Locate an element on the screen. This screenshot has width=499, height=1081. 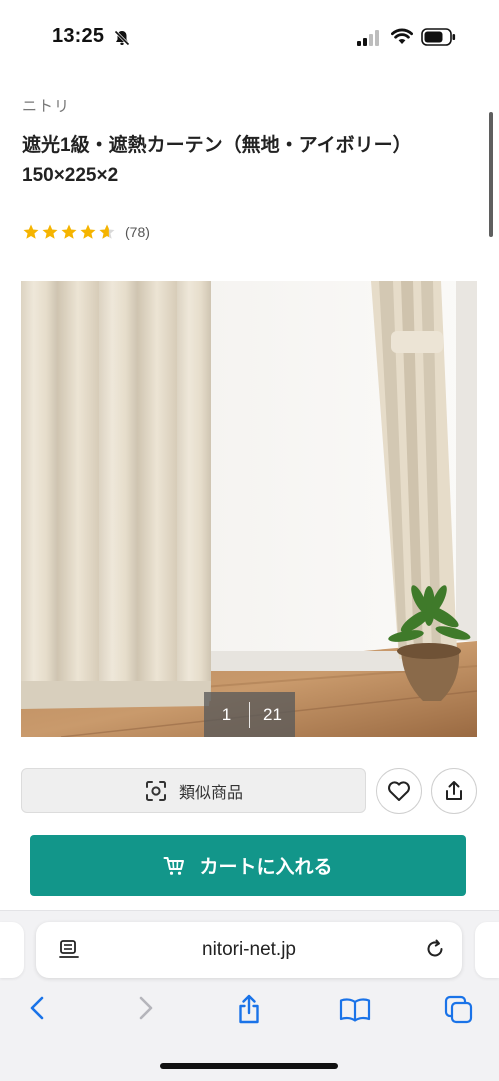
wifi-icon is located at coordinates (402, 36).